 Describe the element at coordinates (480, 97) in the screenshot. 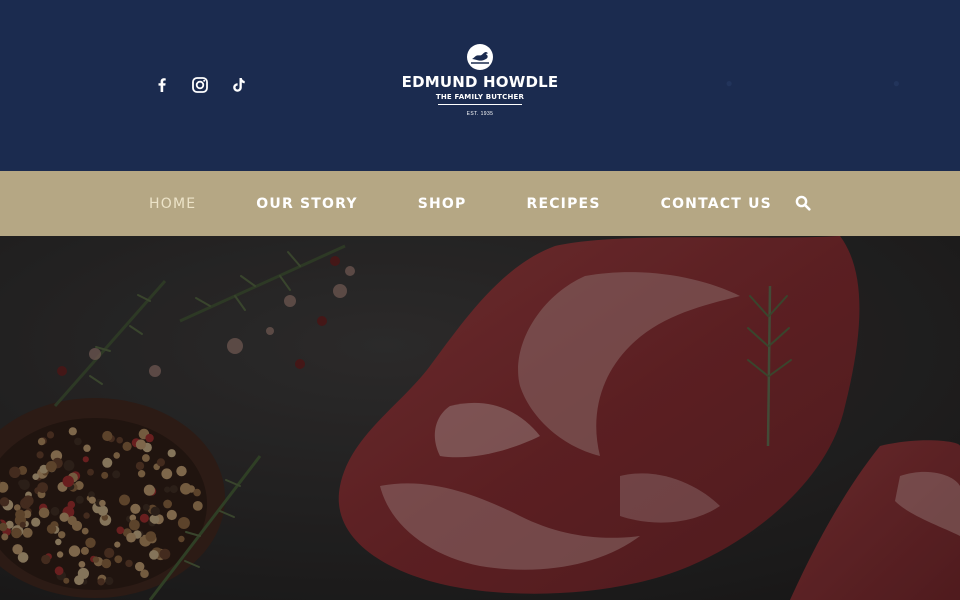

I see `brand-tagline: THE FAMILY BUTCHER` at that location.